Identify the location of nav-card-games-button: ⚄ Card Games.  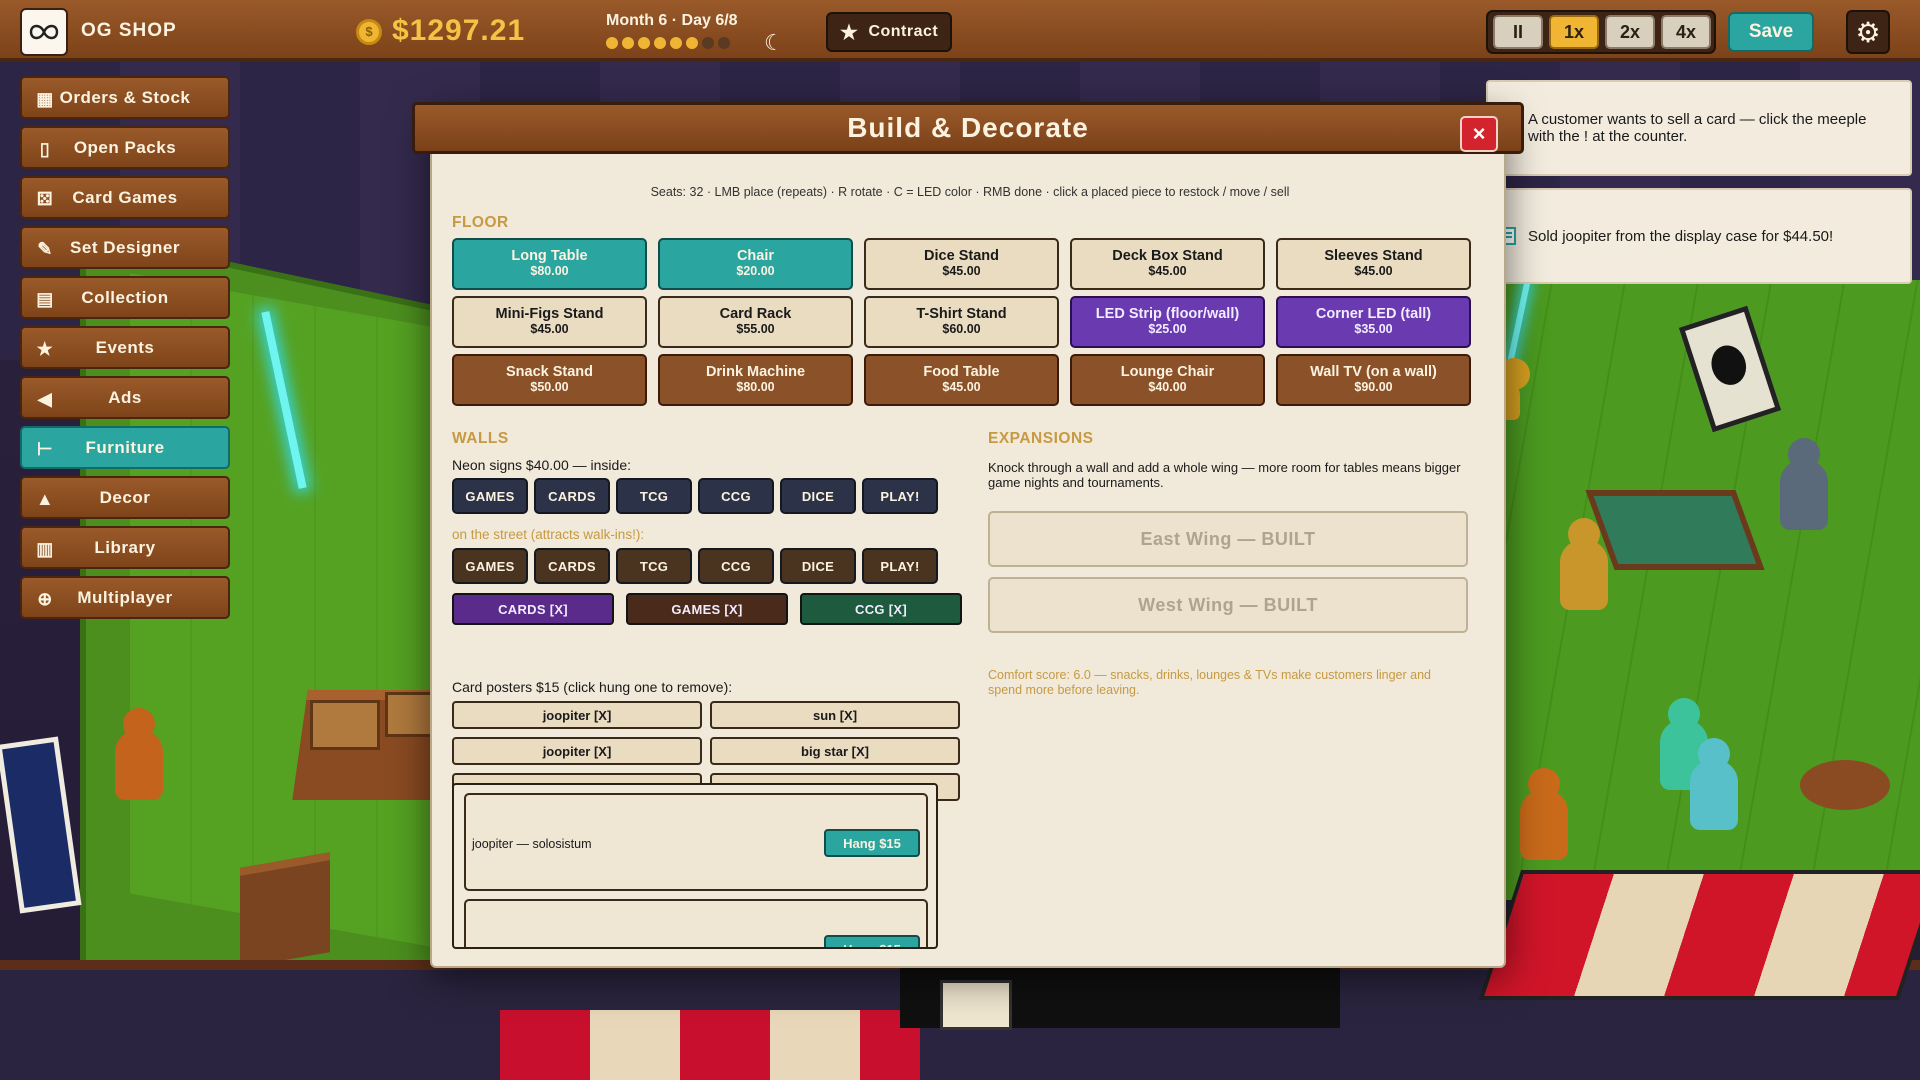
(125, 197).